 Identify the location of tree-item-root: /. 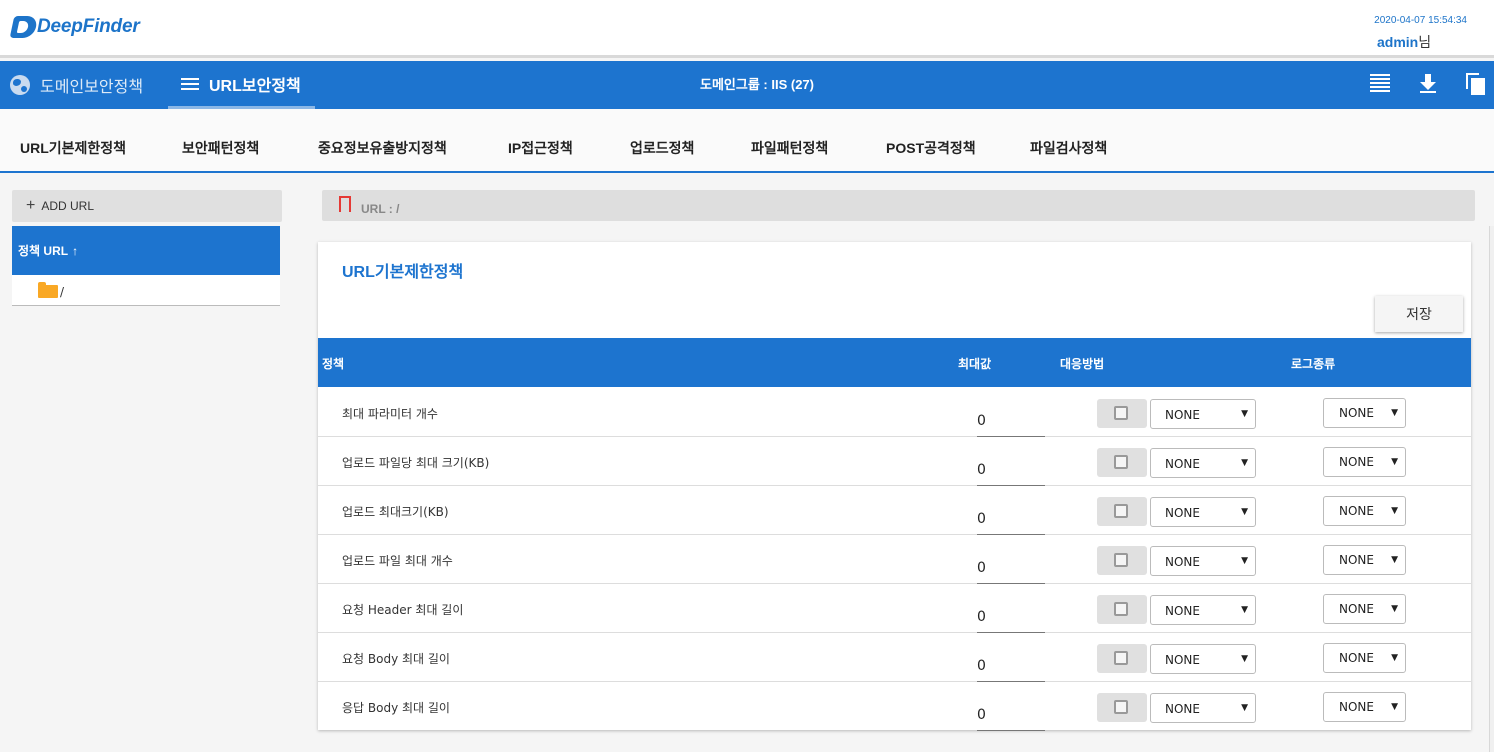
(146, 290).